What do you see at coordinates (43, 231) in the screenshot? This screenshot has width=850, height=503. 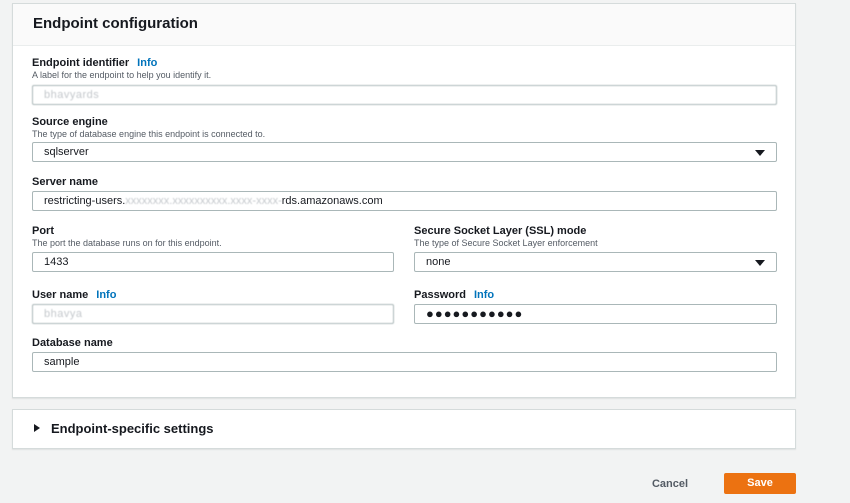 I see `port-label: Port` at bounding box center [43, 231].